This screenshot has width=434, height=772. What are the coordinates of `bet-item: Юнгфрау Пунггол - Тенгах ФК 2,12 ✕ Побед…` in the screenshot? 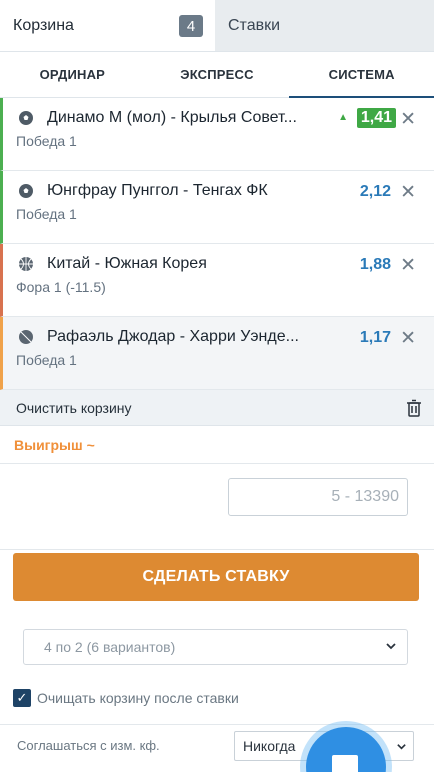 It's located at (217, 207).